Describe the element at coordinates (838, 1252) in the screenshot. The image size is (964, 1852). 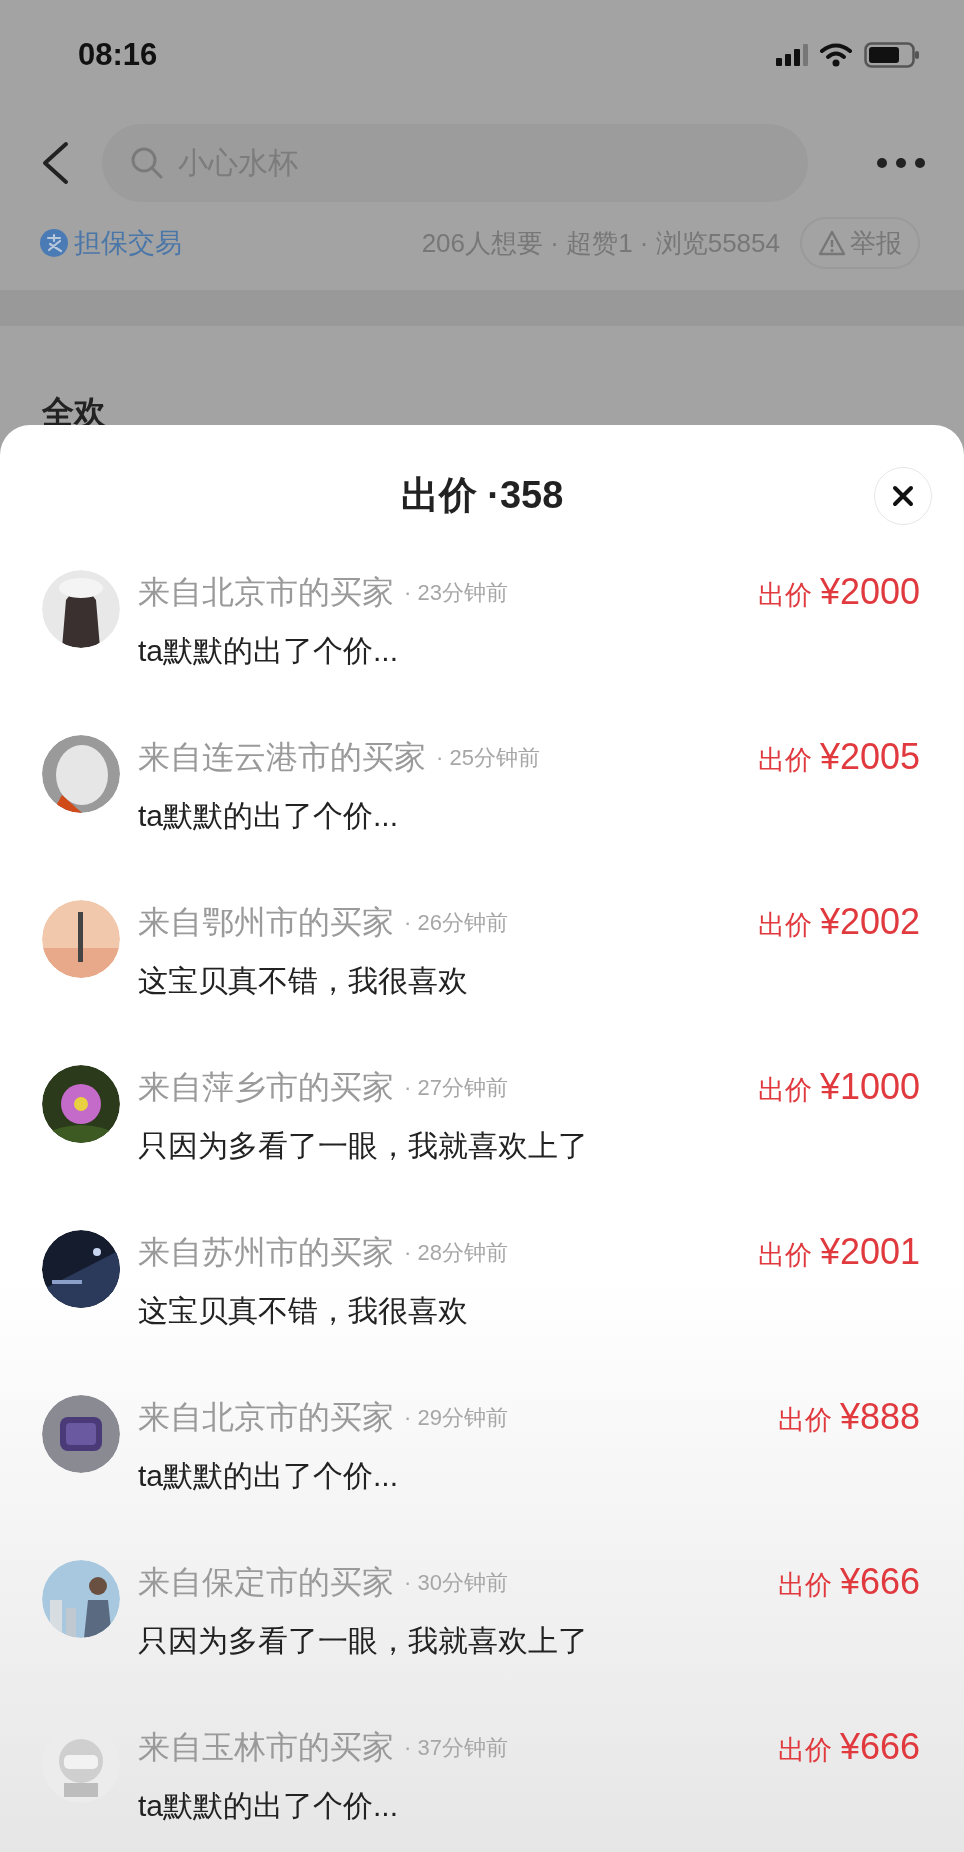
I see `bid-price: 出价 ¥2001` at that location.